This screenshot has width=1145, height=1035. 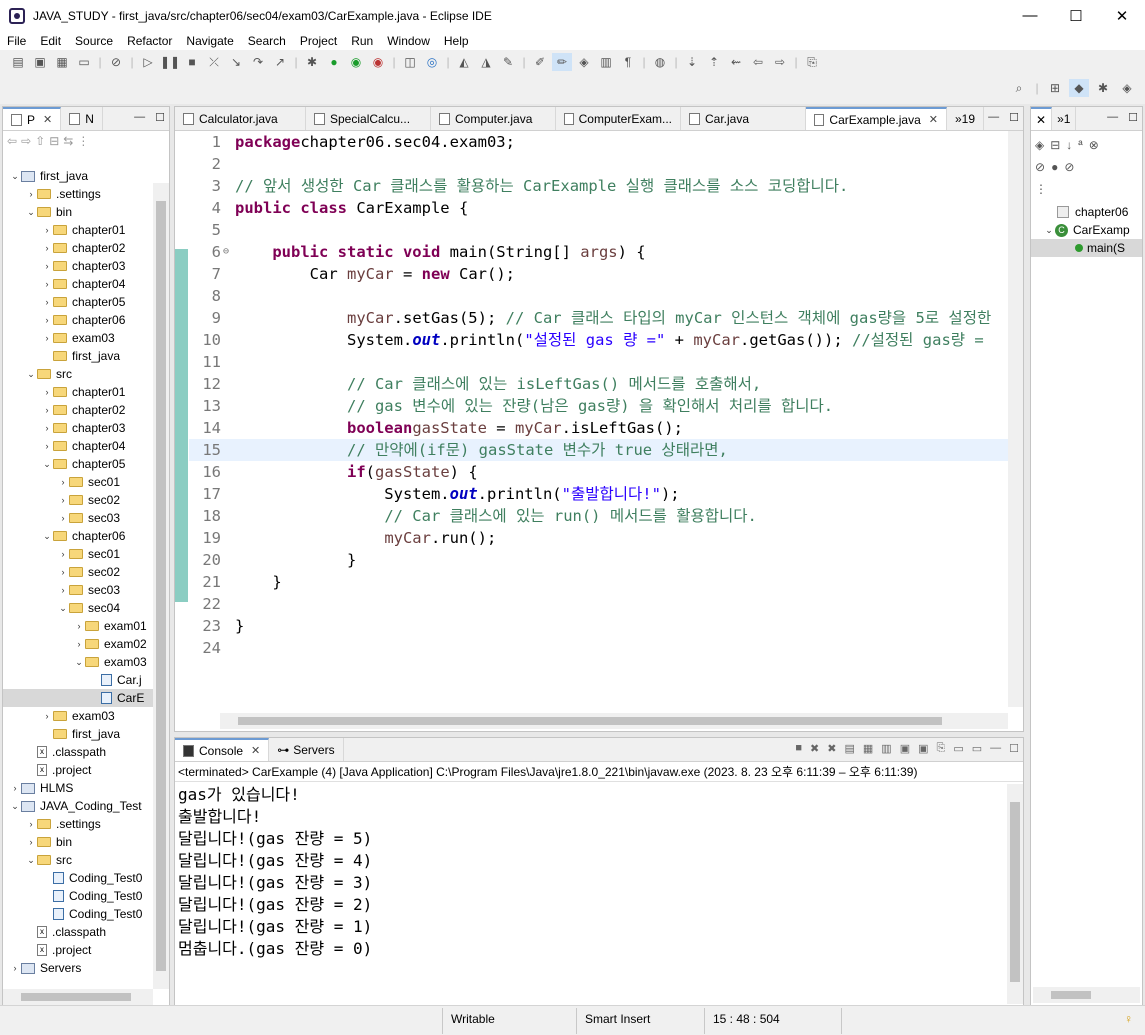 I want to click on step-into-icon: ↘, so click(x=236, y=62).